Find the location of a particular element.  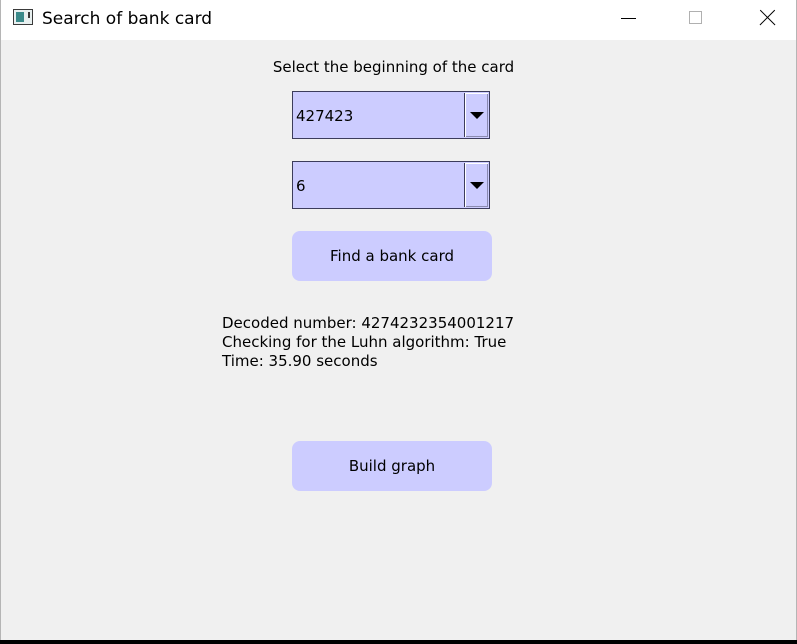

elapsed-time-text: Time: 35.90 seconds is located at coordinates (300, 361).